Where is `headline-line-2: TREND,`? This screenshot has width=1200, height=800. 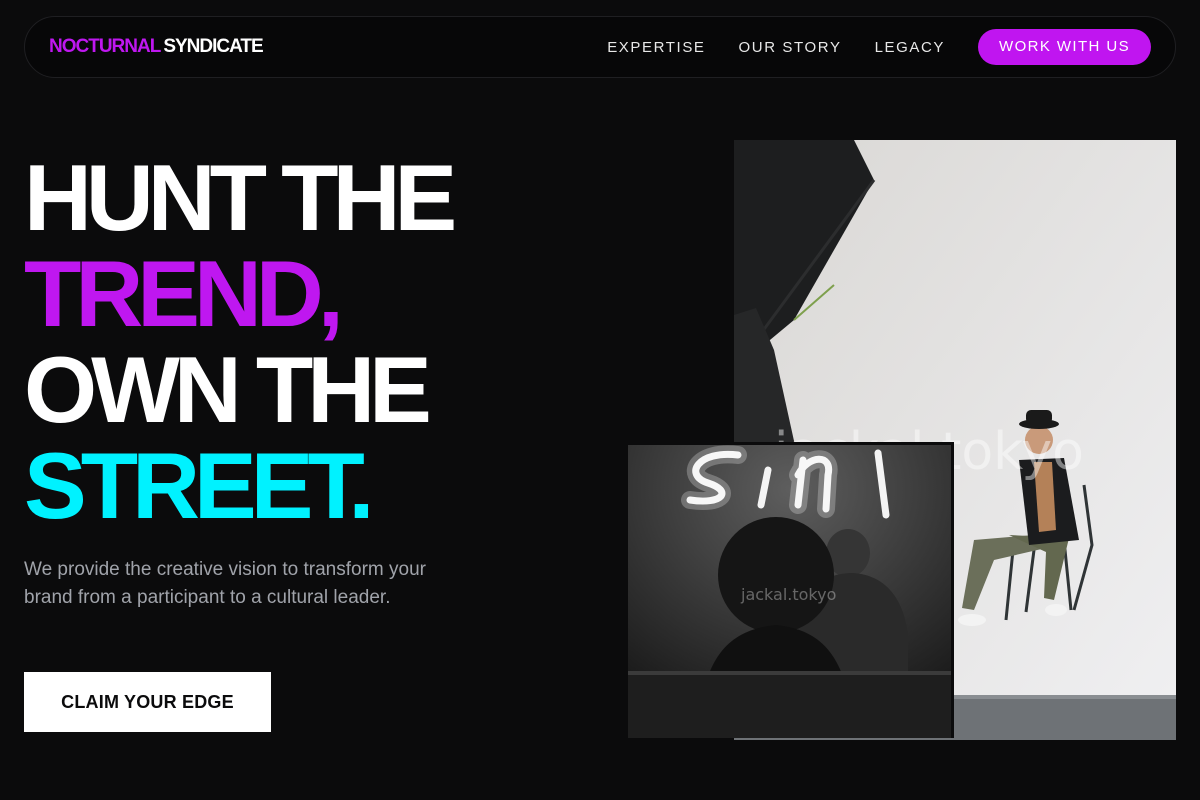 headline-line-2: TREND, is located at coordinates (184, 293).